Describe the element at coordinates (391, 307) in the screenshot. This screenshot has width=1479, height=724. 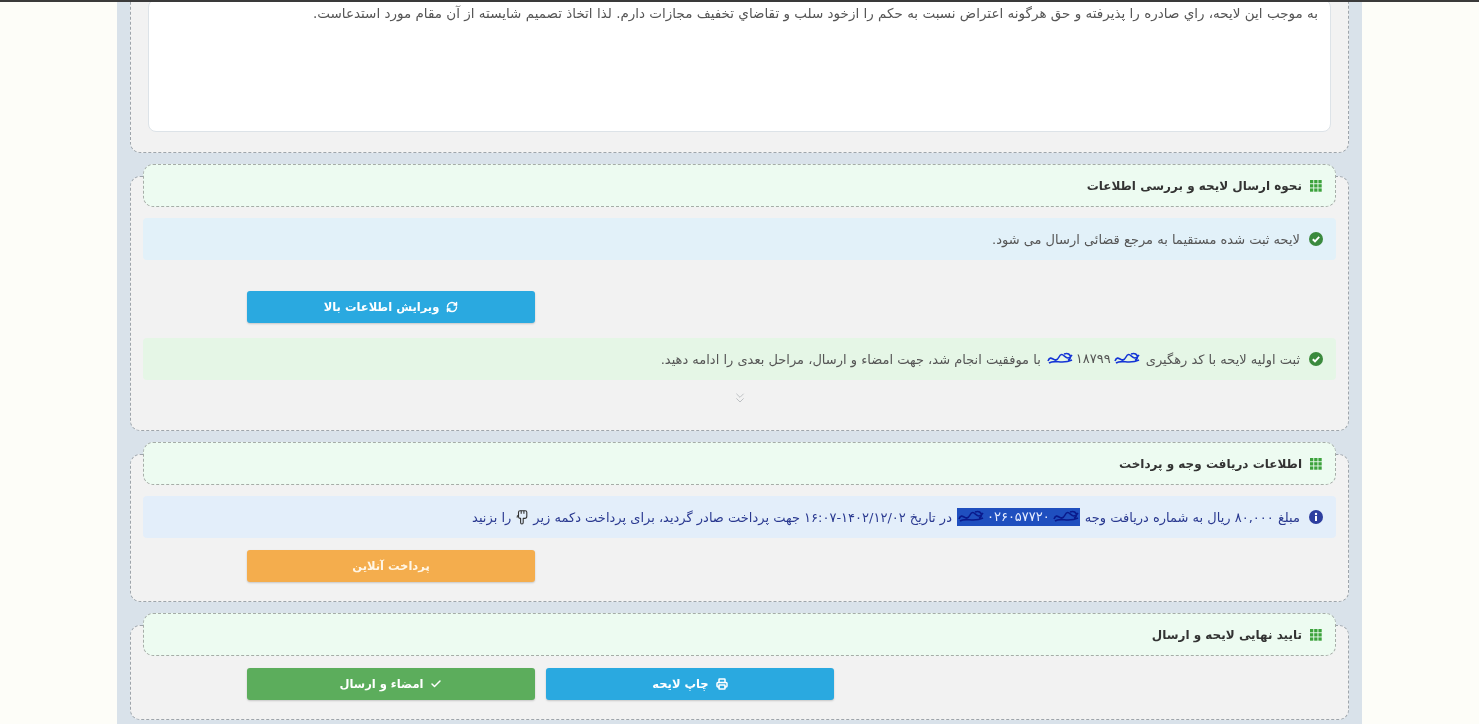
I see `edit-button: ویرایش اطلاعات بالا` at that location.